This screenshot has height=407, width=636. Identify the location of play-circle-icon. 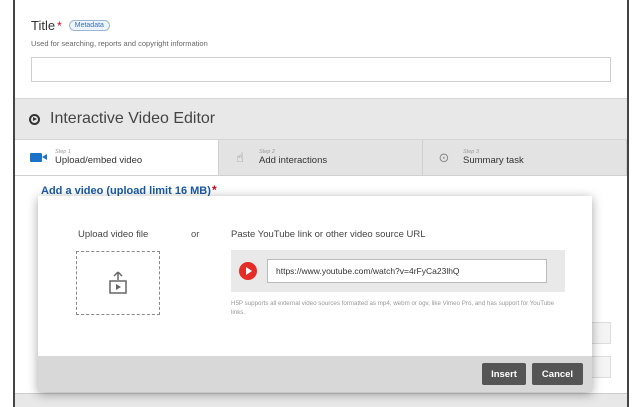
(34, 119).